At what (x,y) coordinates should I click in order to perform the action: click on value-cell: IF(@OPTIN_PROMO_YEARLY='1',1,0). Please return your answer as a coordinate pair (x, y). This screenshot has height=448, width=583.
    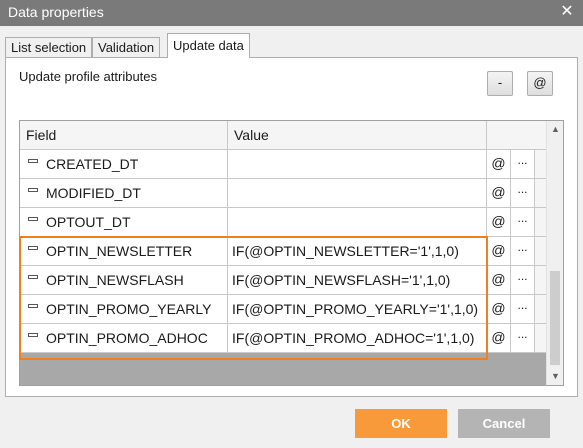
    Looking at the image, I should click on (357, 309).